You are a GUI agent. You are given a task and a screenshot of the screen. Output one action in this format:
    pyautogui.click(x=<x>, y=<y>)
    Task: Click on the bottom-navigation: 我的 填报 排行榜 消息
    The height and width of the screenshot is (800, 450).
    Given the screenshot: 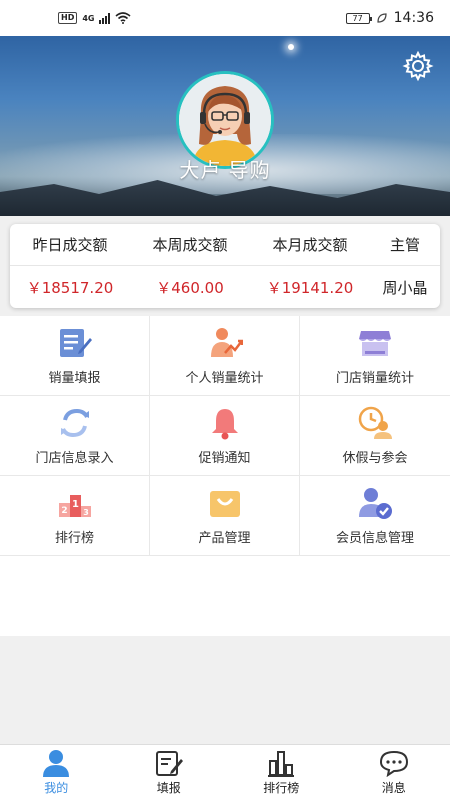 What is the action you would take?
    pyautogui.click(x=225, y=772)
    